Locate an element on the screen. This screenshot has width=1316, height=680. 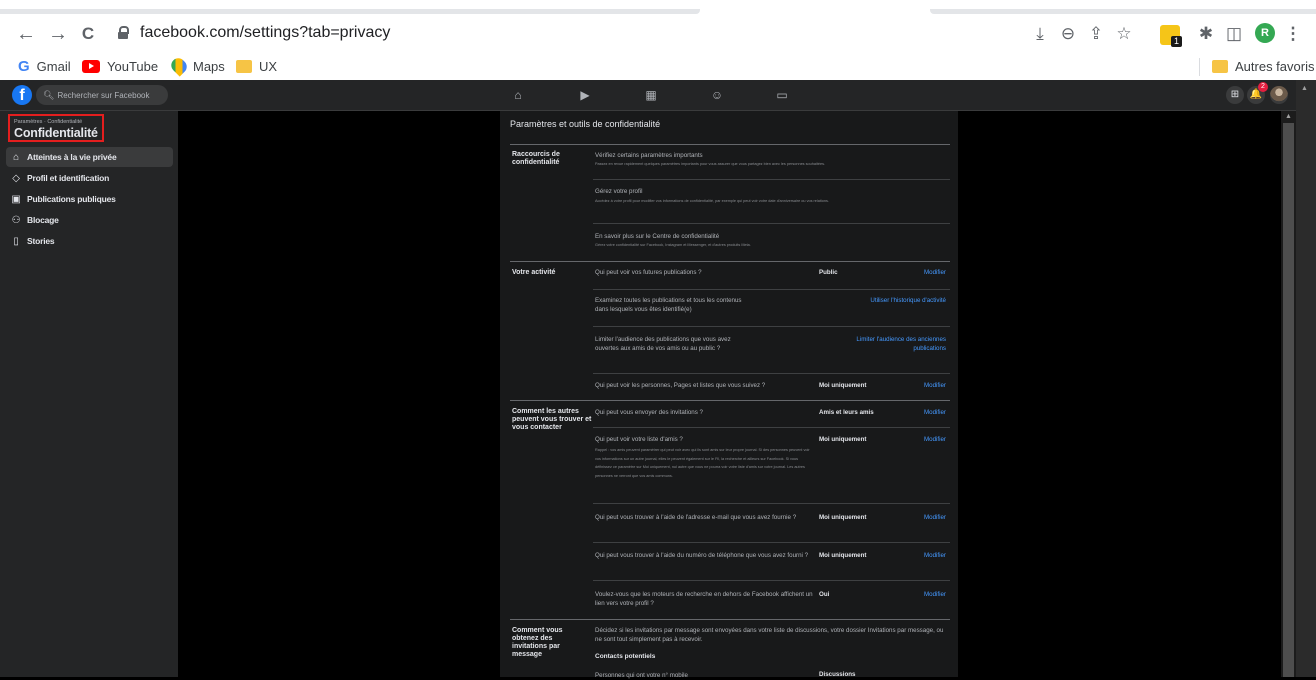
bookmark-label: Gmail is located at coordinates (53, 66).